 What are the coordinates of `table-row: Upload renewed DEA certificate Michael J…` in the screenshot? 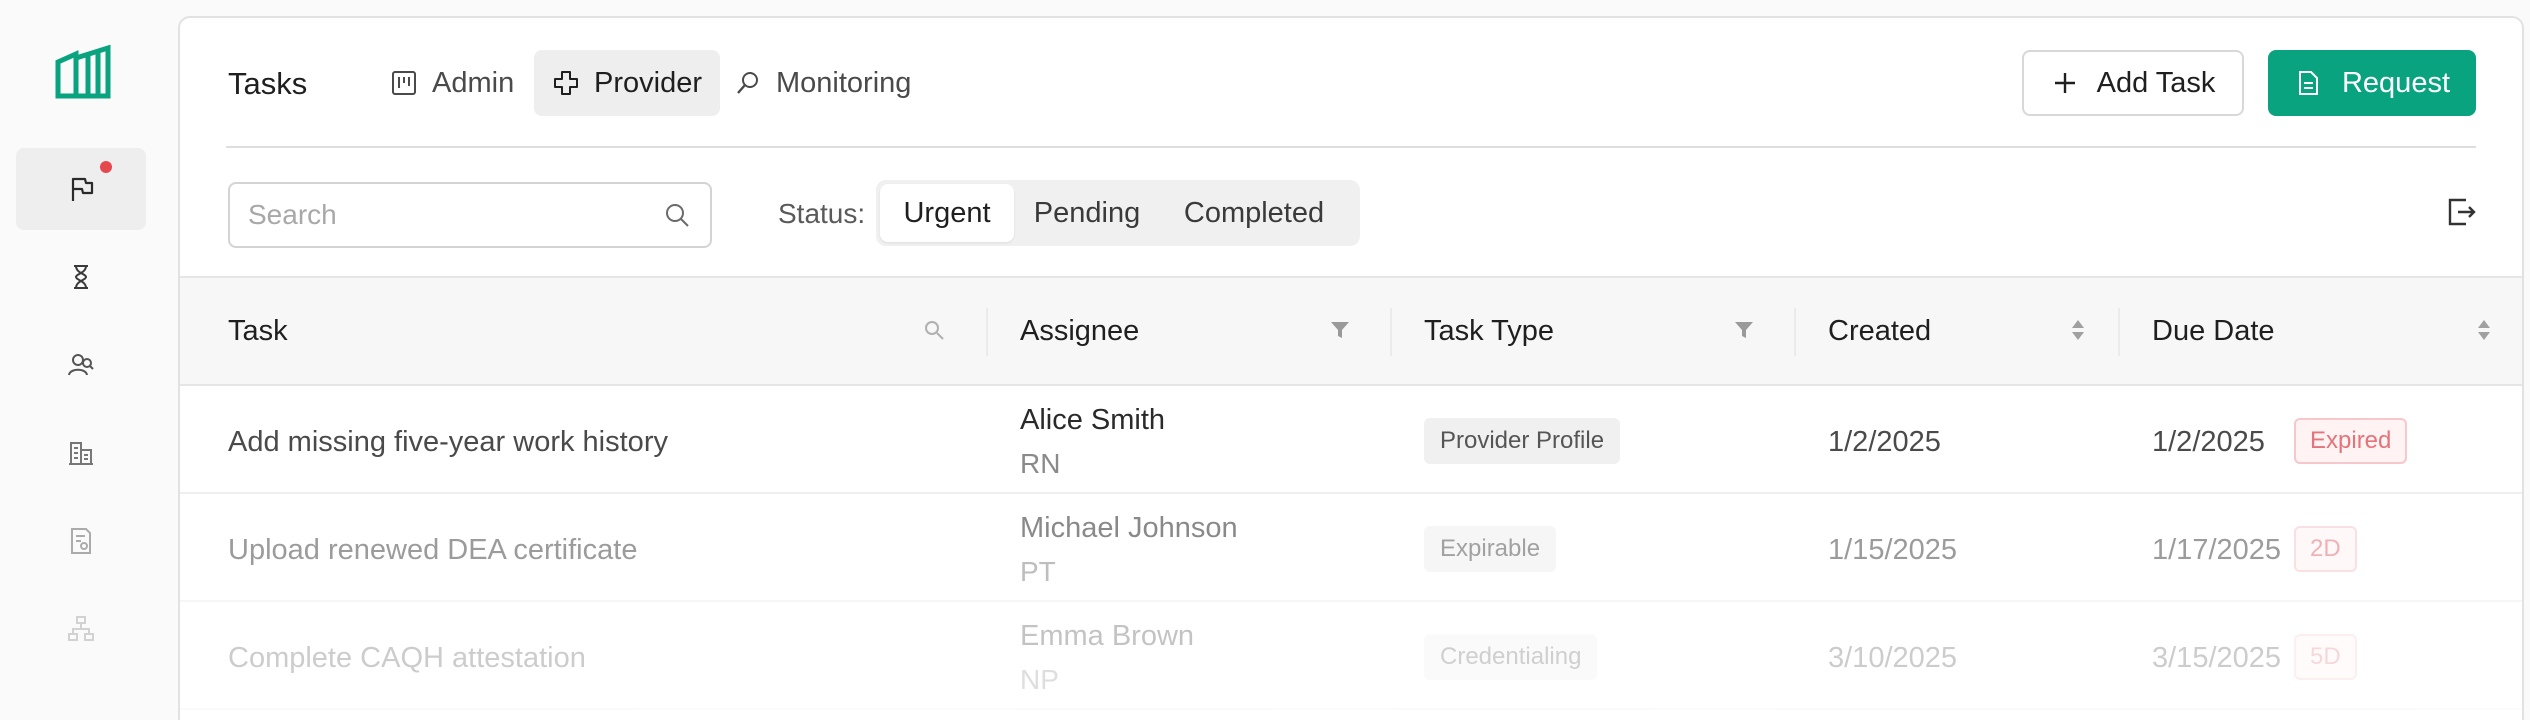 It's located at (1351, 548).